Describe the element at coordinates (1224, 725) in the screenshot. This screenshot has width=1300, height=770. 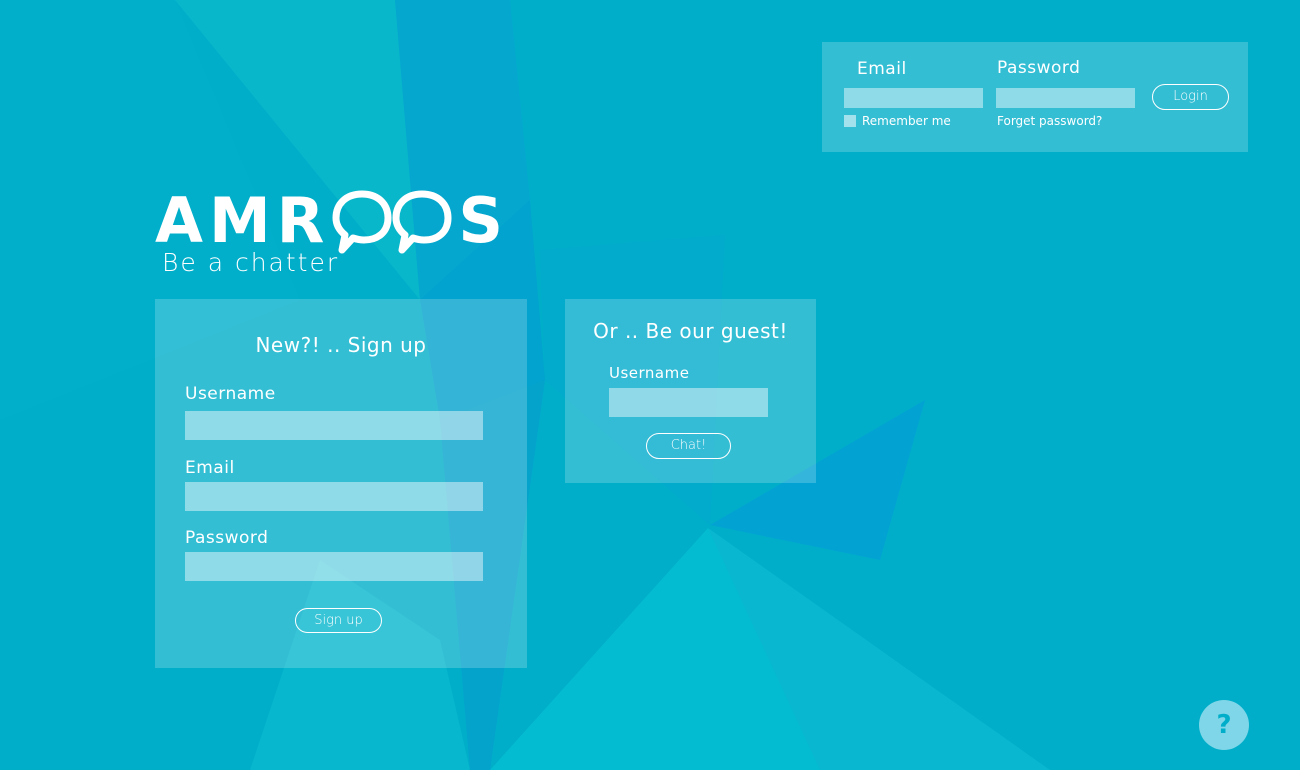
I see `help-button: ?` at that location.